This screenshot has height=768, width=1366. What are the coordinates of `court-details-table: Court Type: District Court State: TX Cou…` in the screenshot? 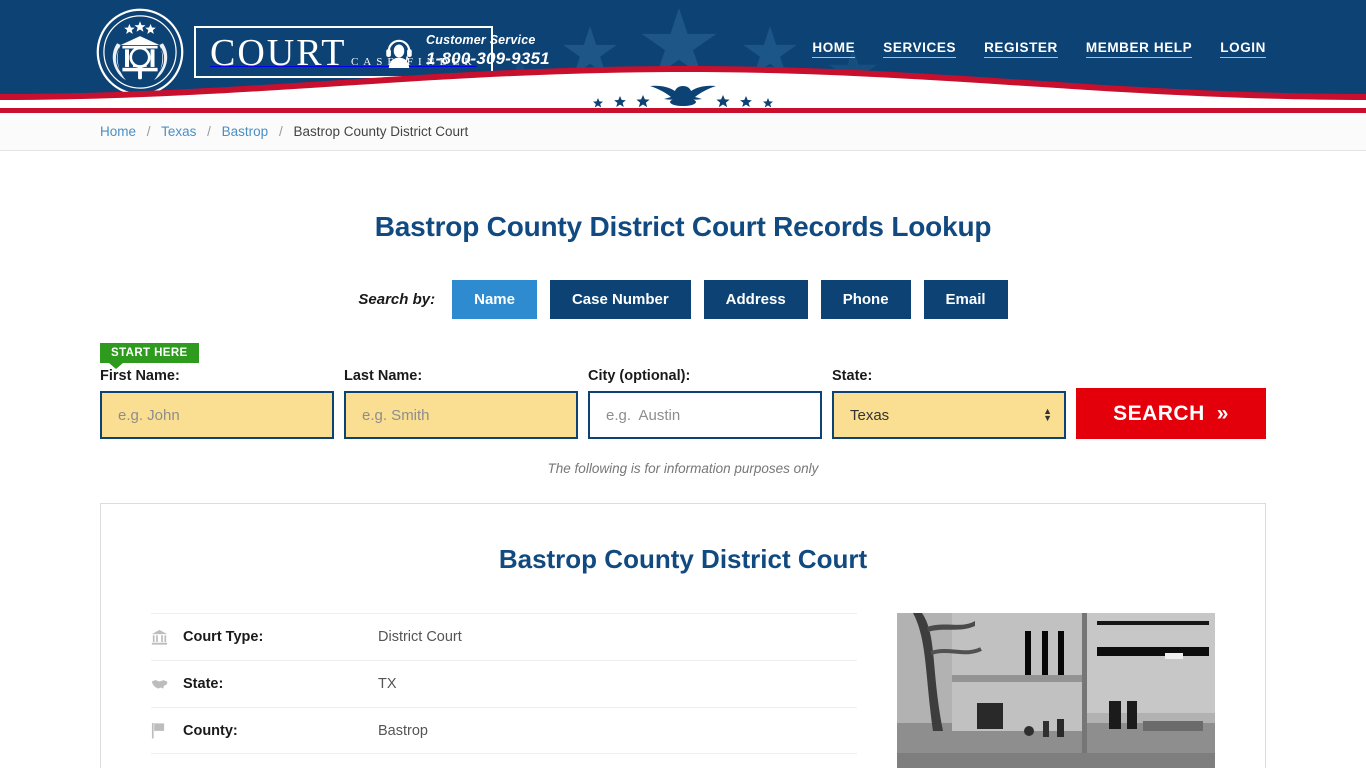 It's located at (504, 690).